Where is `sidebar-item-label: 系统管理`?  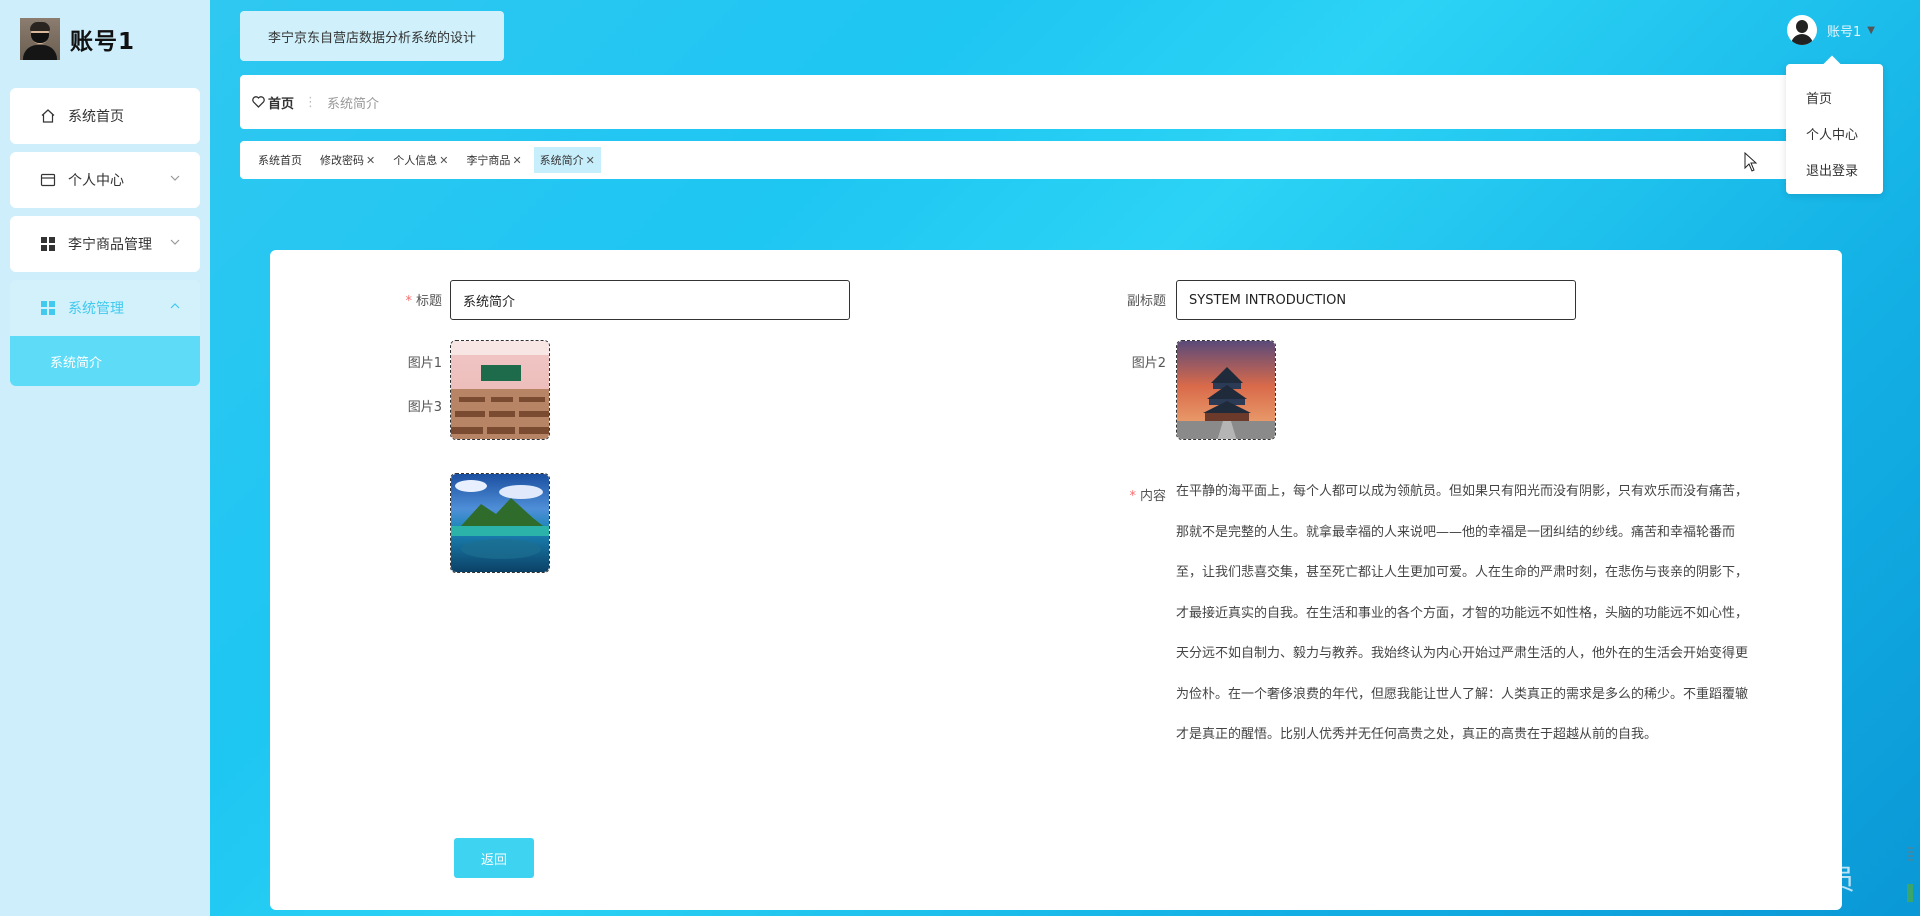
sidebar-item-label: 系统管理 is located at coordinates (96, 309).